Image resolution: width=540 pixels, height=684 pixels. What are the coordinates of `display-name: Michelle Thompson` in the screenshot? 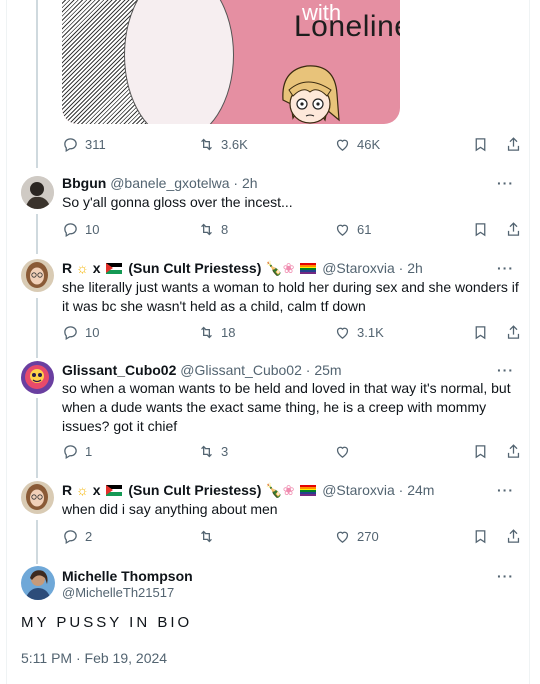 It's located at (127, 576).